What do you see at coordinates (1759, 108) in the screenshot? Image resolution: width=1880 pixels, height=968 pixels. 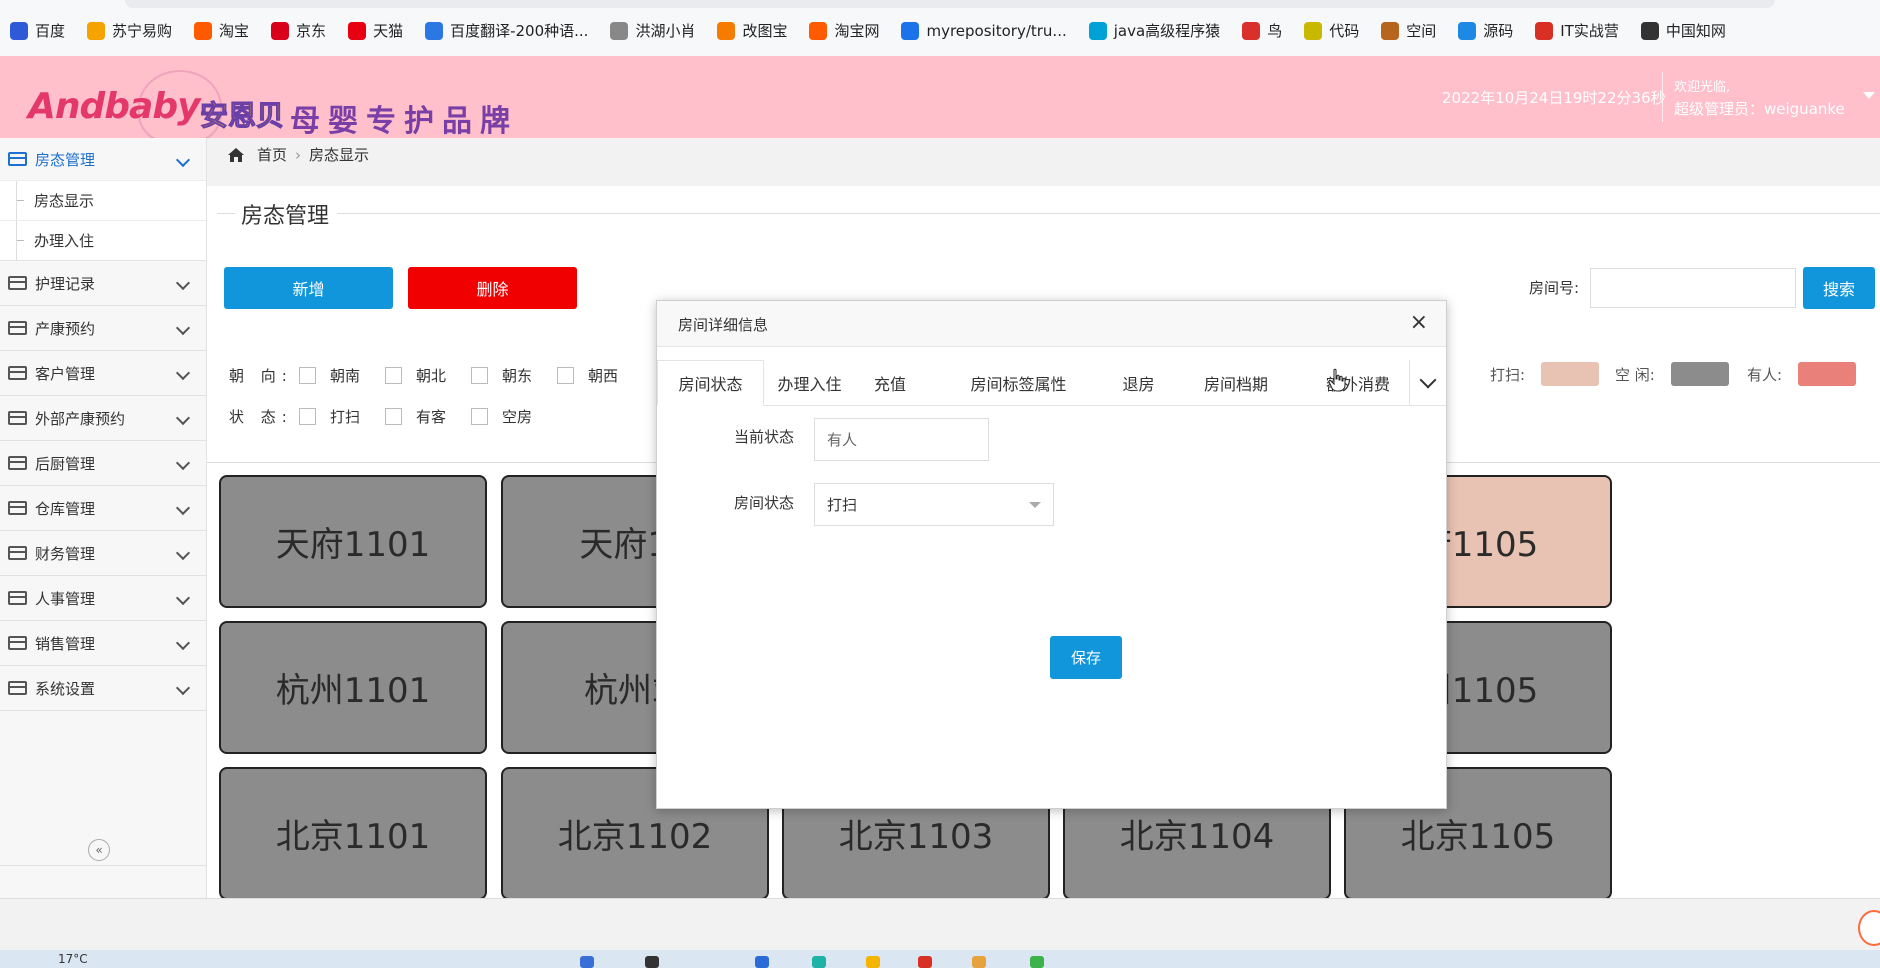 I see `header-user: 超级管理员：weiguanke` at bounding box center [1759, 108].